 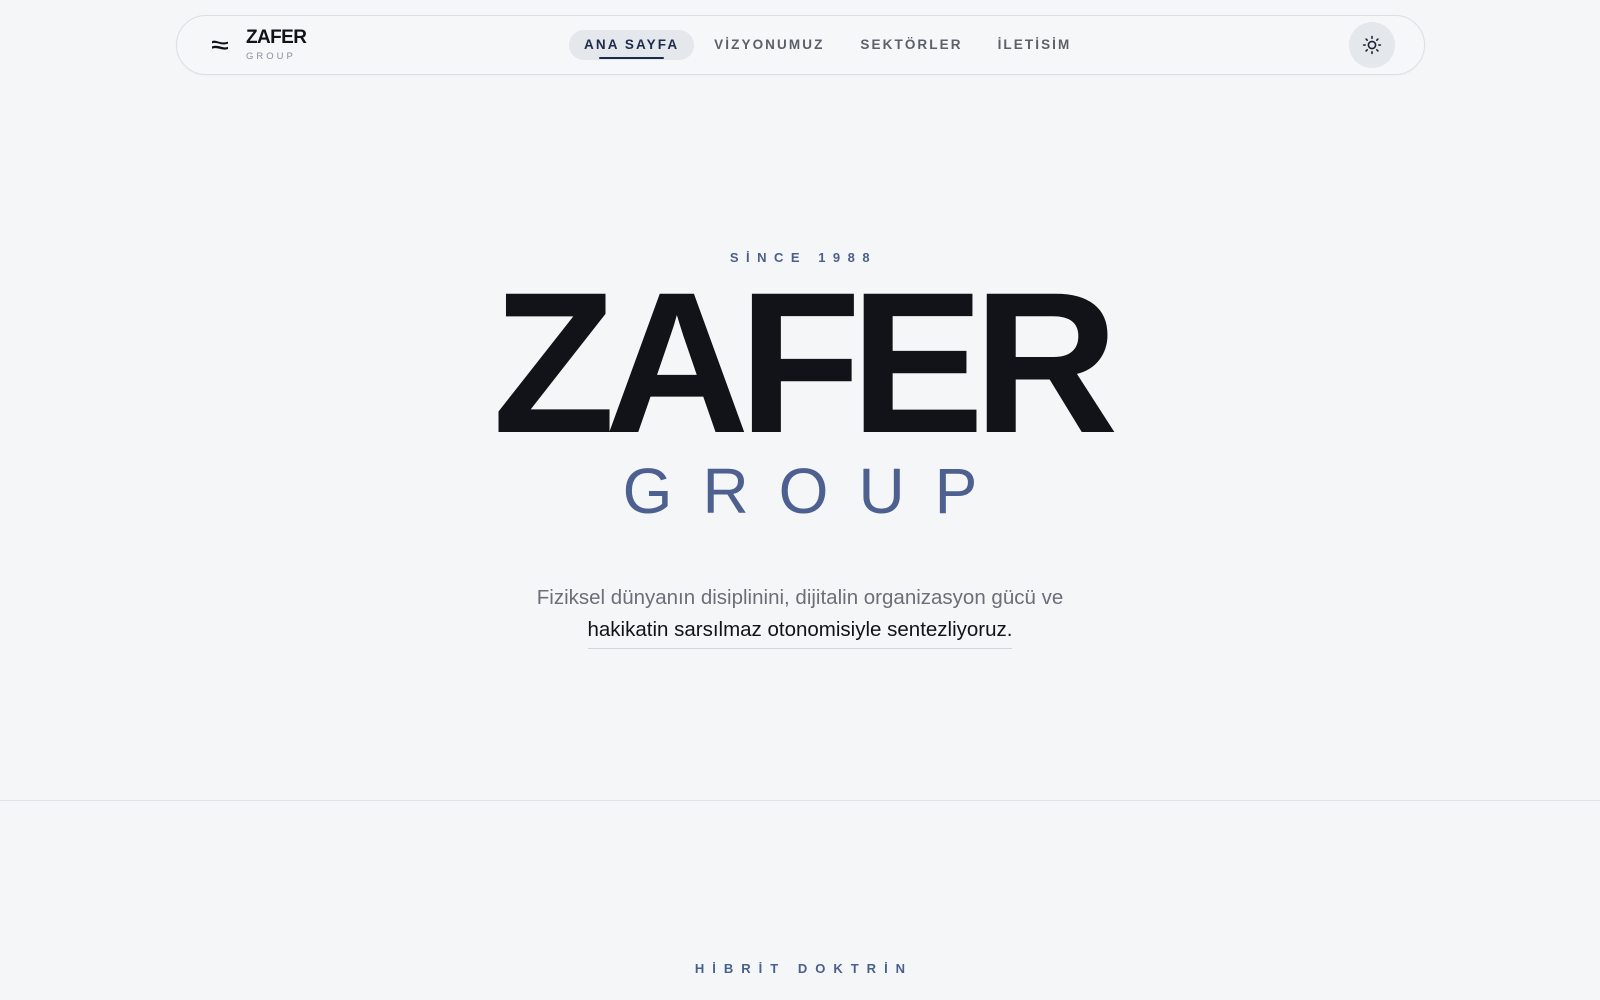 What do you see at coordinates (632, 58) in the screenshot?
I see `active-indicator` at bounding box center [632, 58].